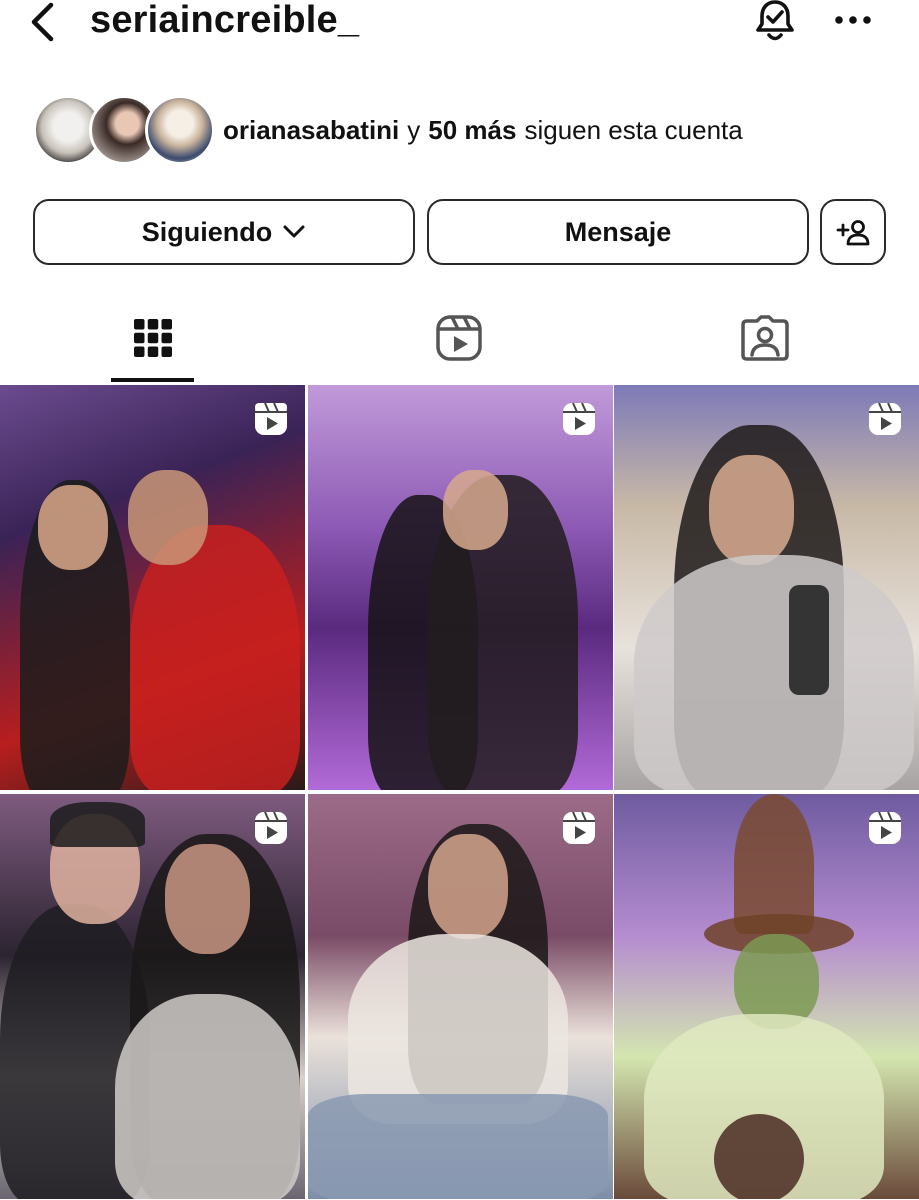 The width and height of the screenshot is (919, 1200). Describe the element at coordinates (633, 129) in the screenshot. I see `followed-by-suffix: siguen esta cuenta` at that location.